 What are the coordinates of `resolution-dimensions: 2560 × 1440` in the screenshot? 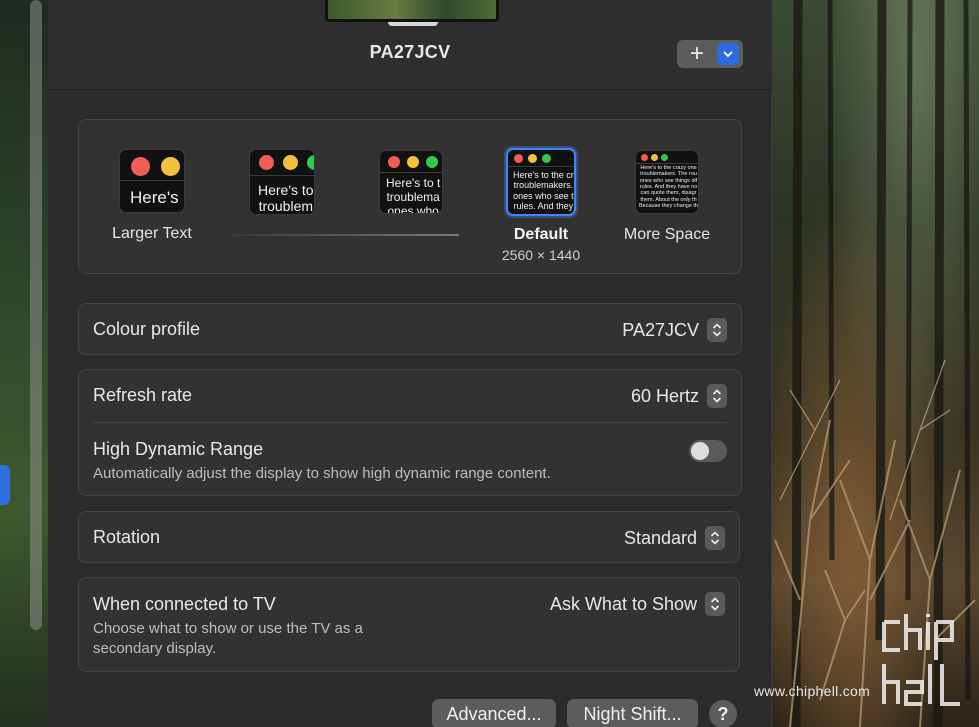 It's located at (541, 255).